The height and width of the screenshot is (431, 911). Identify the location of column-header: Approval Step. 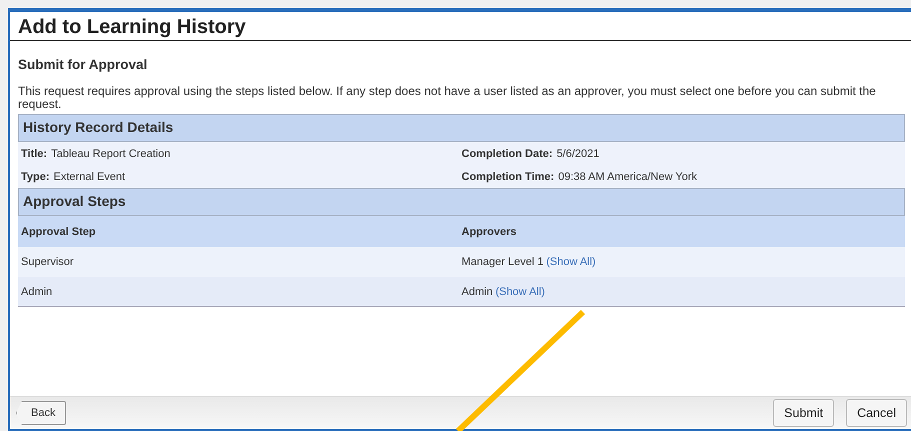
(59, 232).